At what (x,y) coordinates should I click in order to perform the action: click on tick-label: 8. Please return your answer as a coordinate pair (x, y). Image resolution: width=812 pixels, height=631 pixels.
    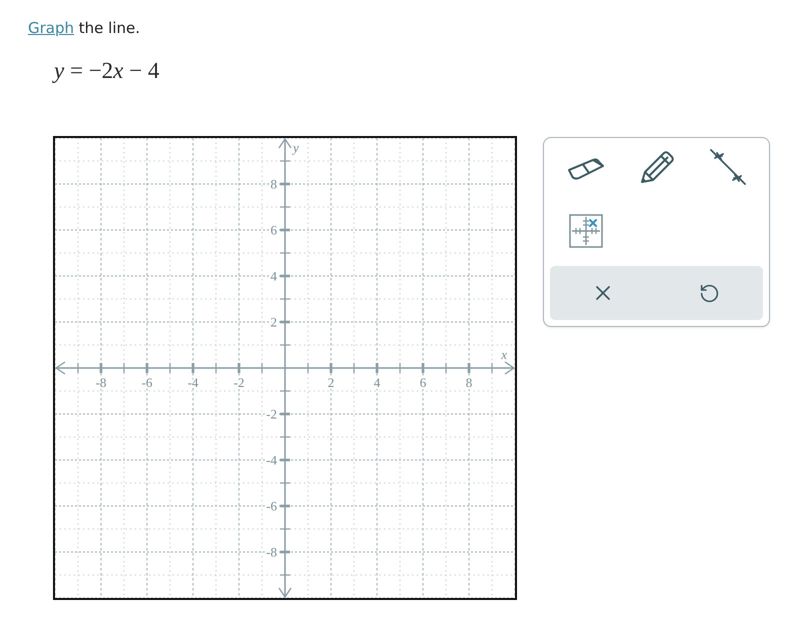
    Looking at the image, I should click on (469, 382).